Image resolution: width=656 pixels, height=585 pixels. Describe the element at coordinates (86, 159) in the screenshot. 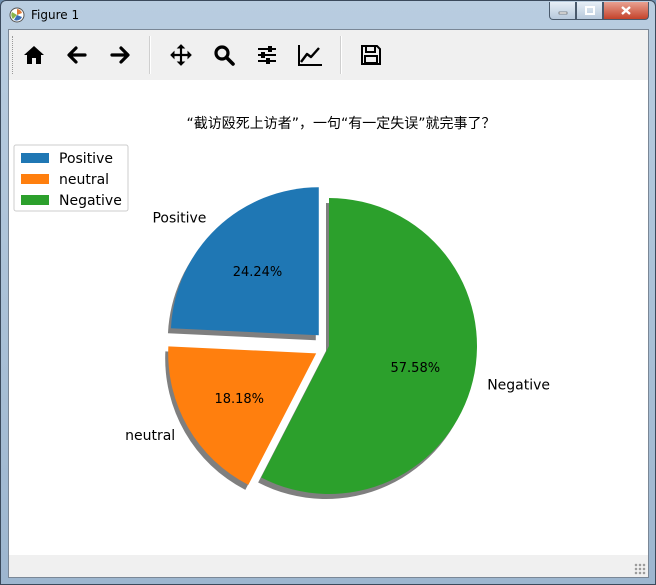

I see `legend-label-positive: Positive` at that location.